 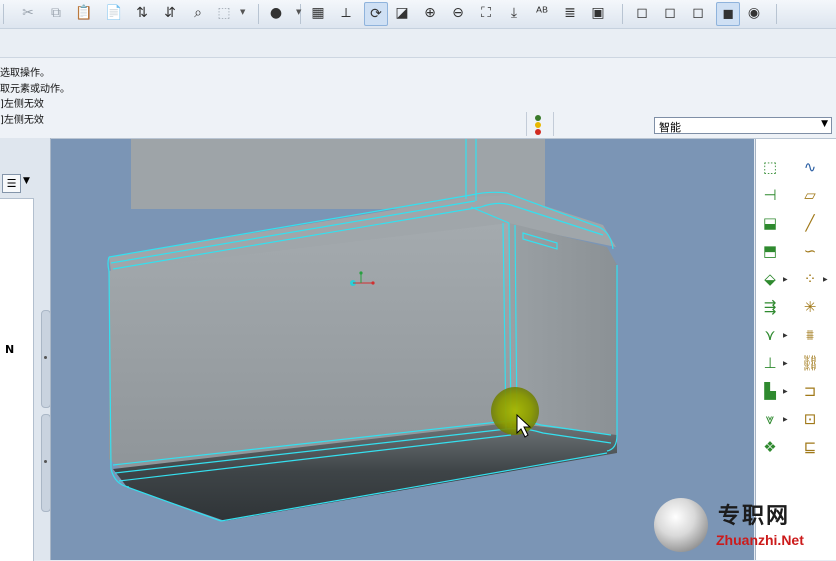 What do you see at coordinates (810, 167) in the screenshot?
I see `sketch-curve-icon: ∿` at bounding box center [810, 167].